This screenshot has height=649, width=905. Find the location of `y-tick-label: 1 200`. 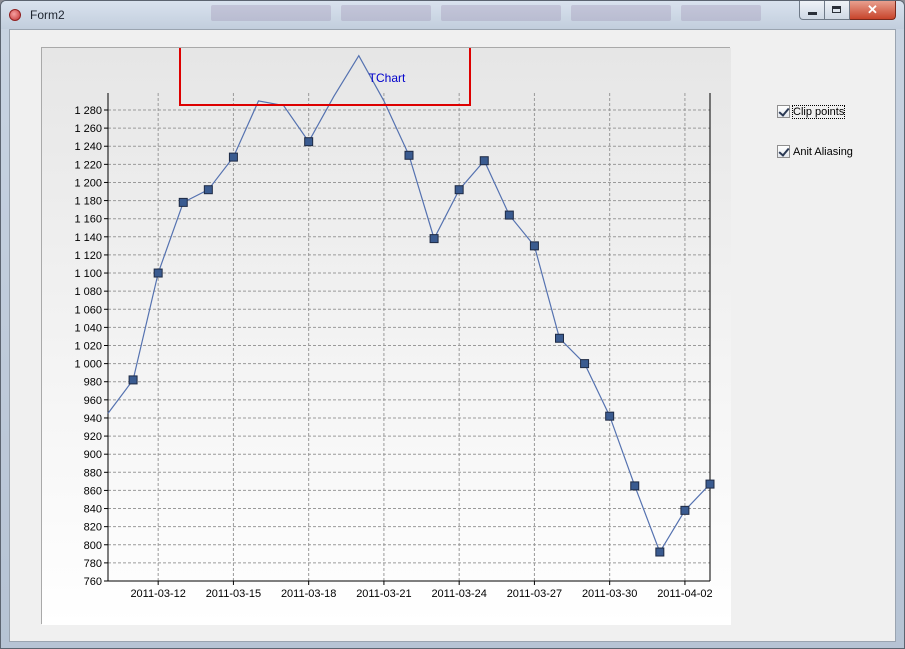

y-tick-label: 1 200 is located at coordinates (88, 183).